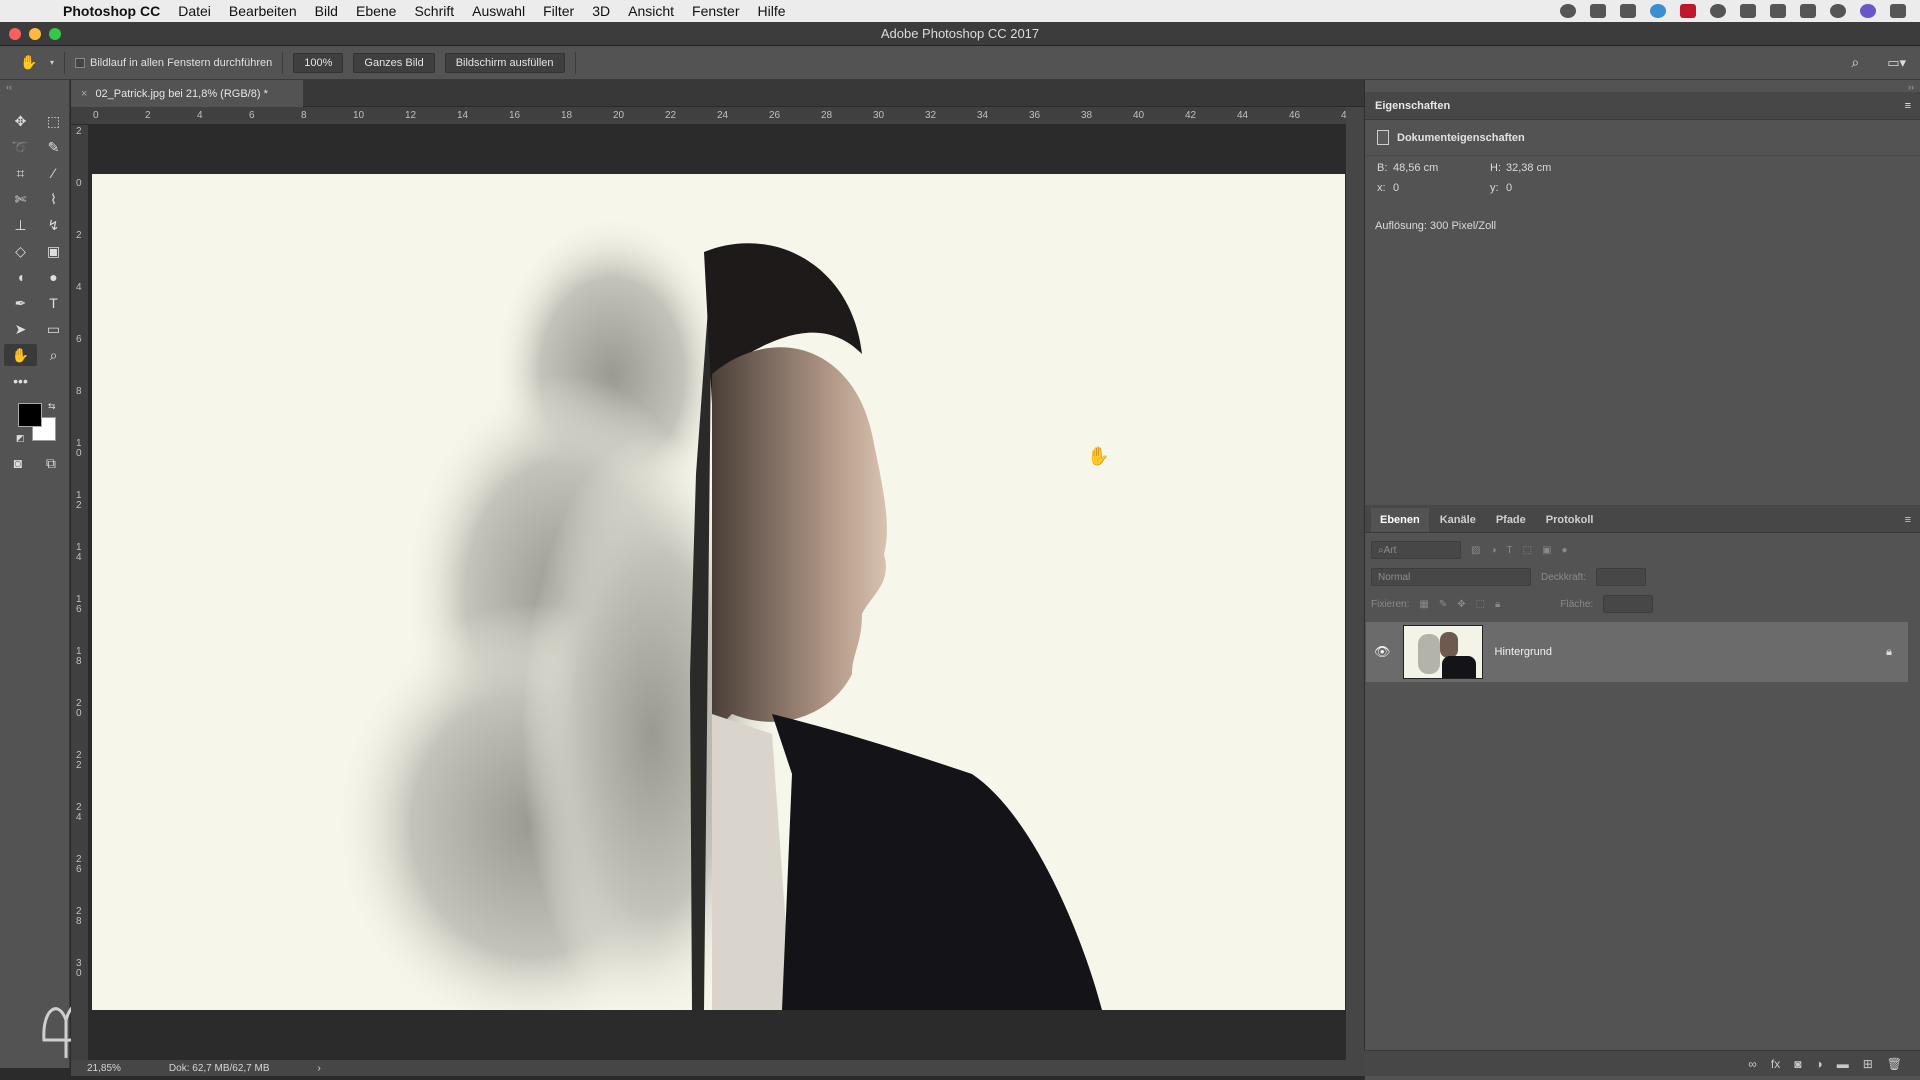  I want to click on siri-icon, so click(1868, 11).